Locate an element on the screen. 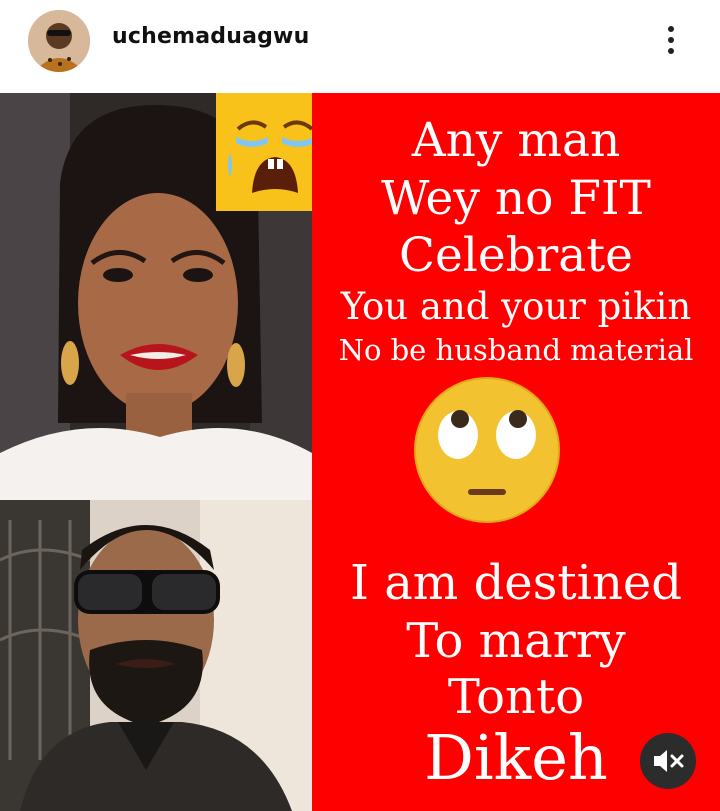  speaker-muted-icon is located at coordinates (669, 761).